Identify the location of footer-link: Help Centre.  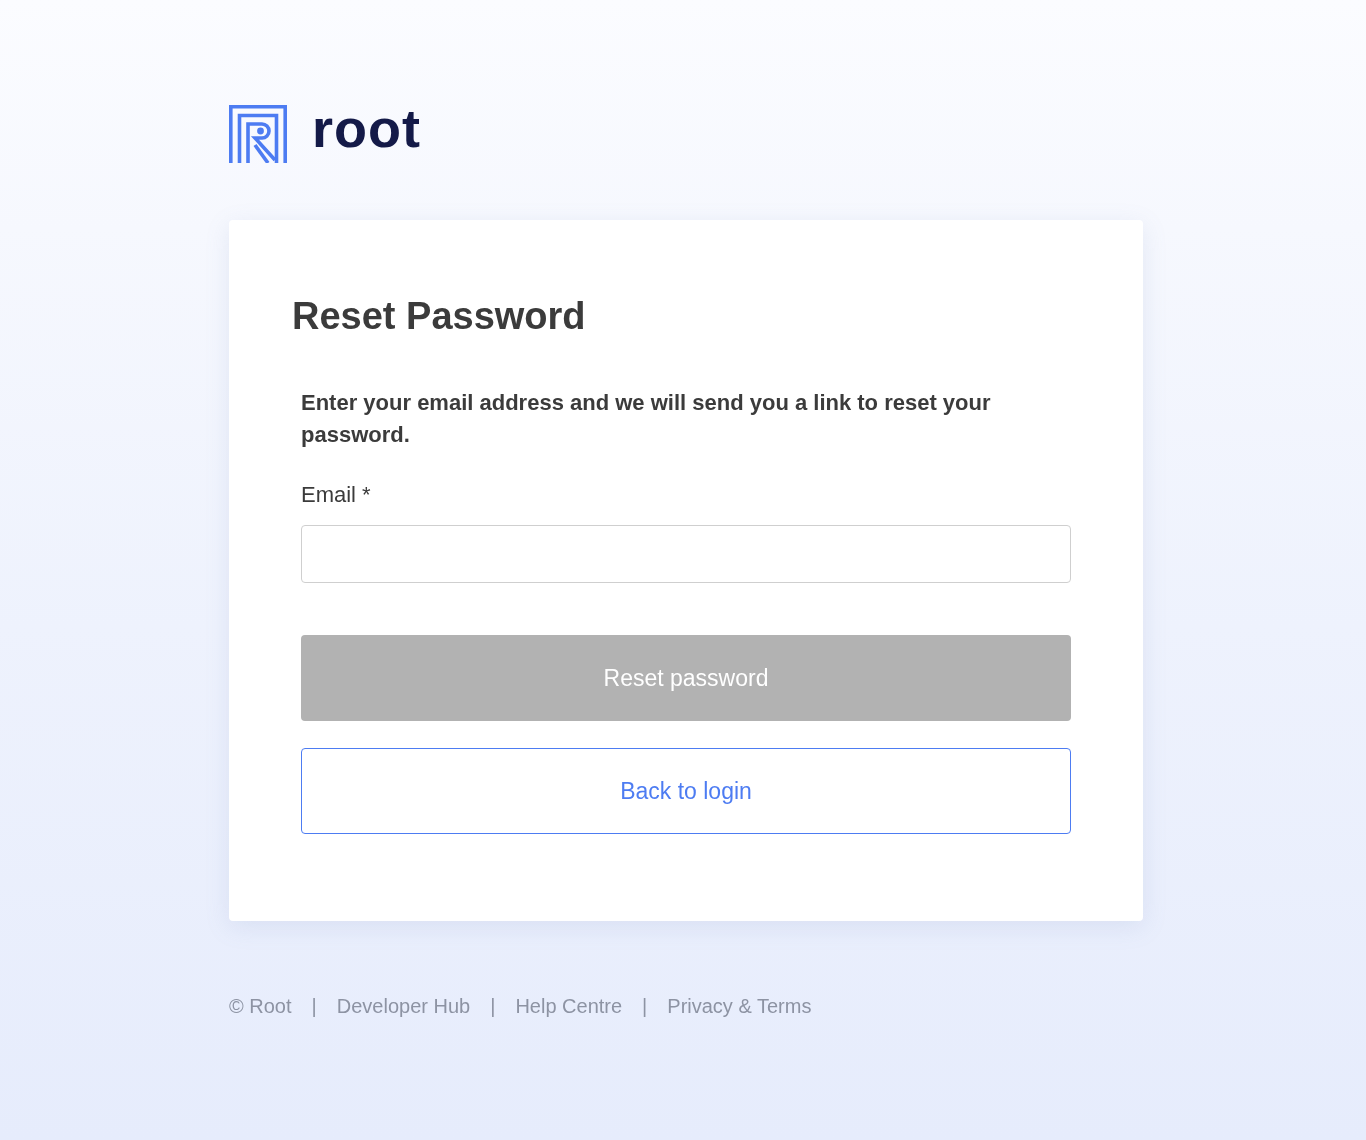
(569, 1006).